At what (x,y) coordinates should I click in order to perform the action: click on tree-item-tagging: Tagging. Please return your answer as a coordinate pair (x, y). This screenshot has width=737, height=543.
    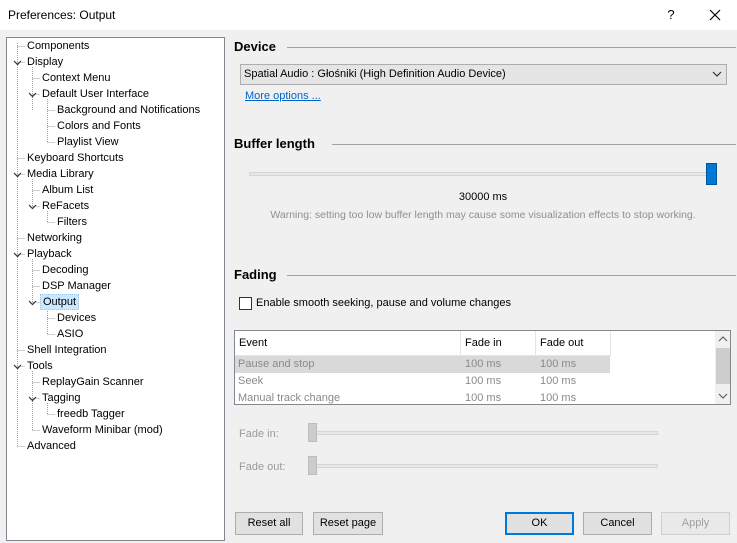
    Looking at the image, I should click on (61, 398).